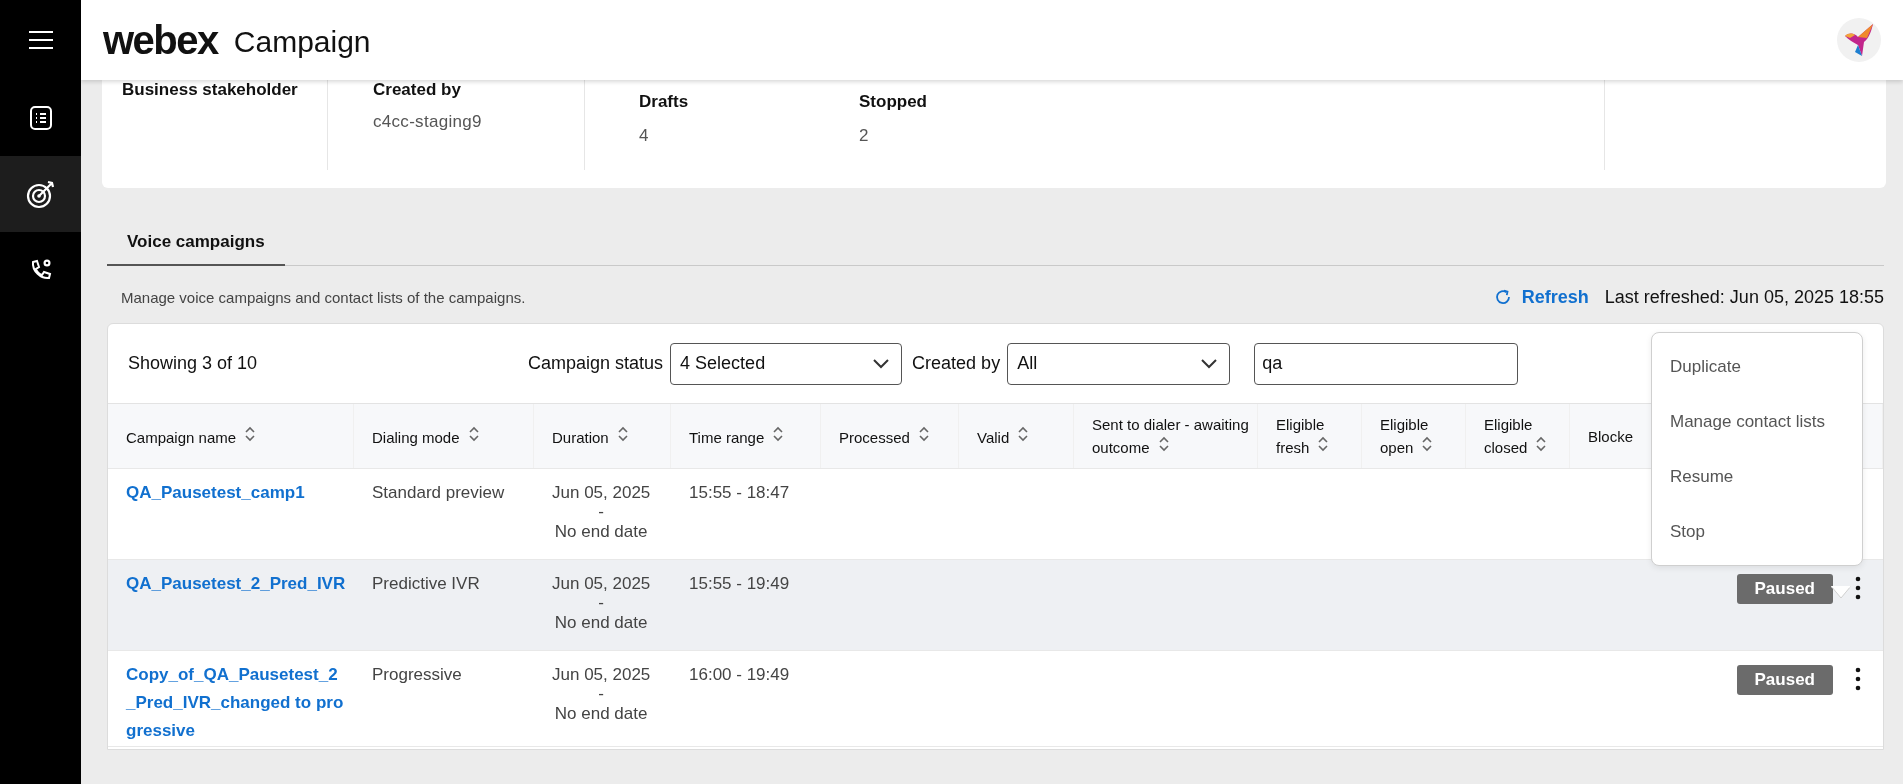  I want to click on column-header: Campaign name, so click(231, 436).